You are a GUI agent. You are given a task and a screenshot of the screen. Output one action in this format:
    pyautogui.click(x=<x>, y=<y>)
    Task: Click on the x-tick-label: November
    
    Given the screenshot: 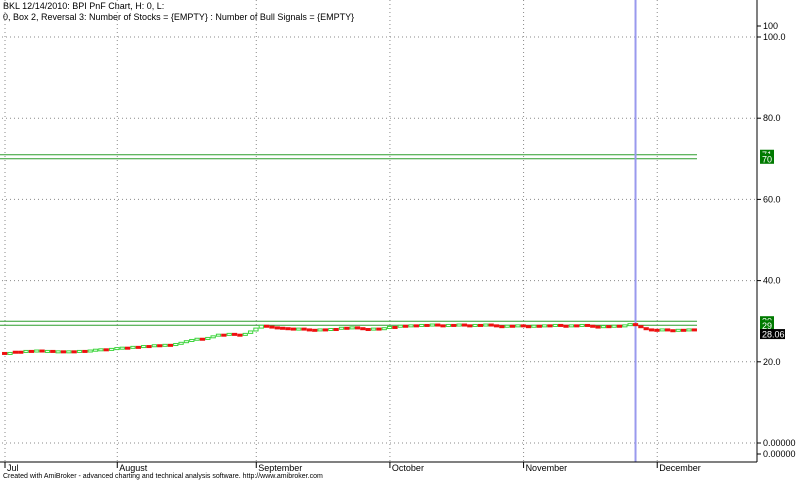 What is the action you would take?
    pyautogui.click(x=547, y=468)
    